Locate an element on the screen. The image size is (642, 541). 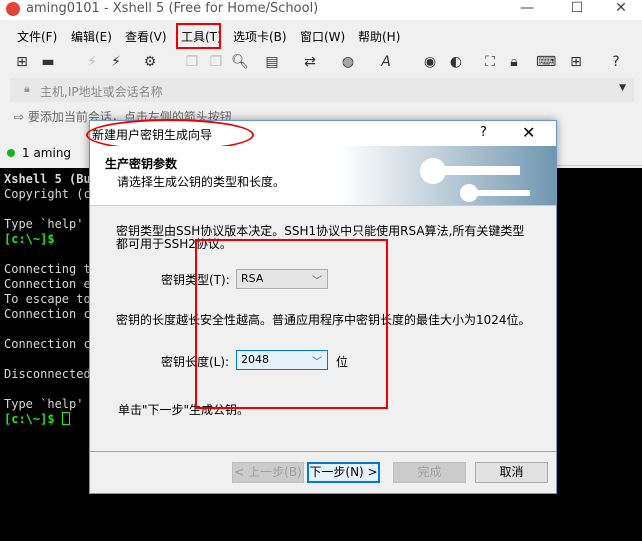
tab-label: 1 aming is located at coordinates (47, 153).